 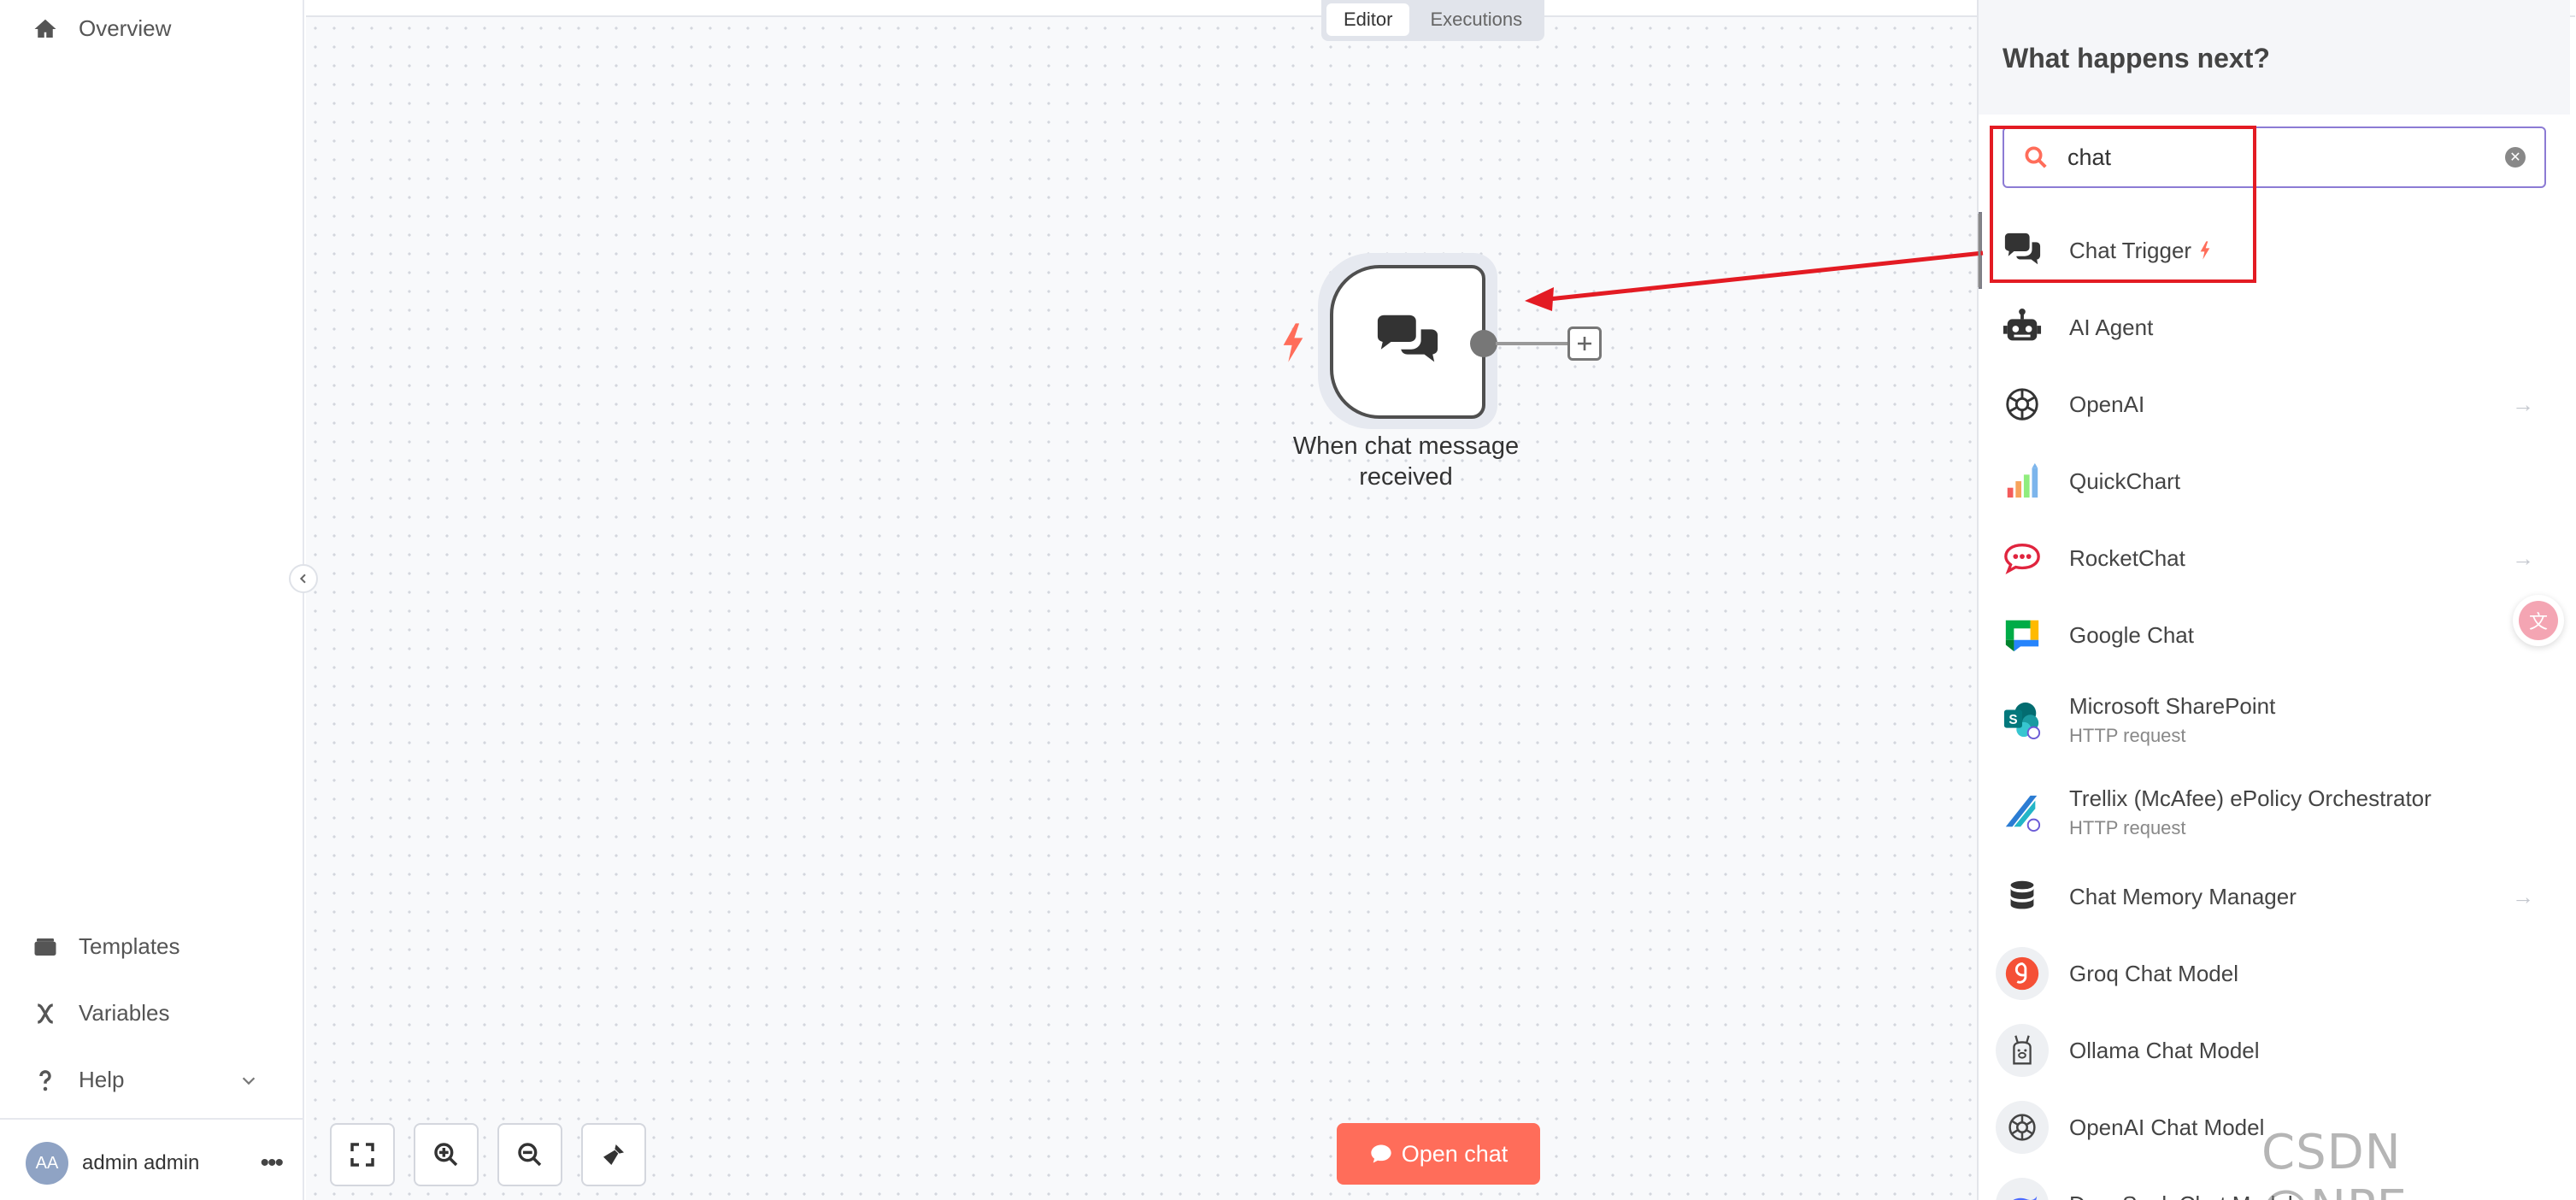 I want to click on sidebar-item-overview: Overview, so click(x=101, y=28).